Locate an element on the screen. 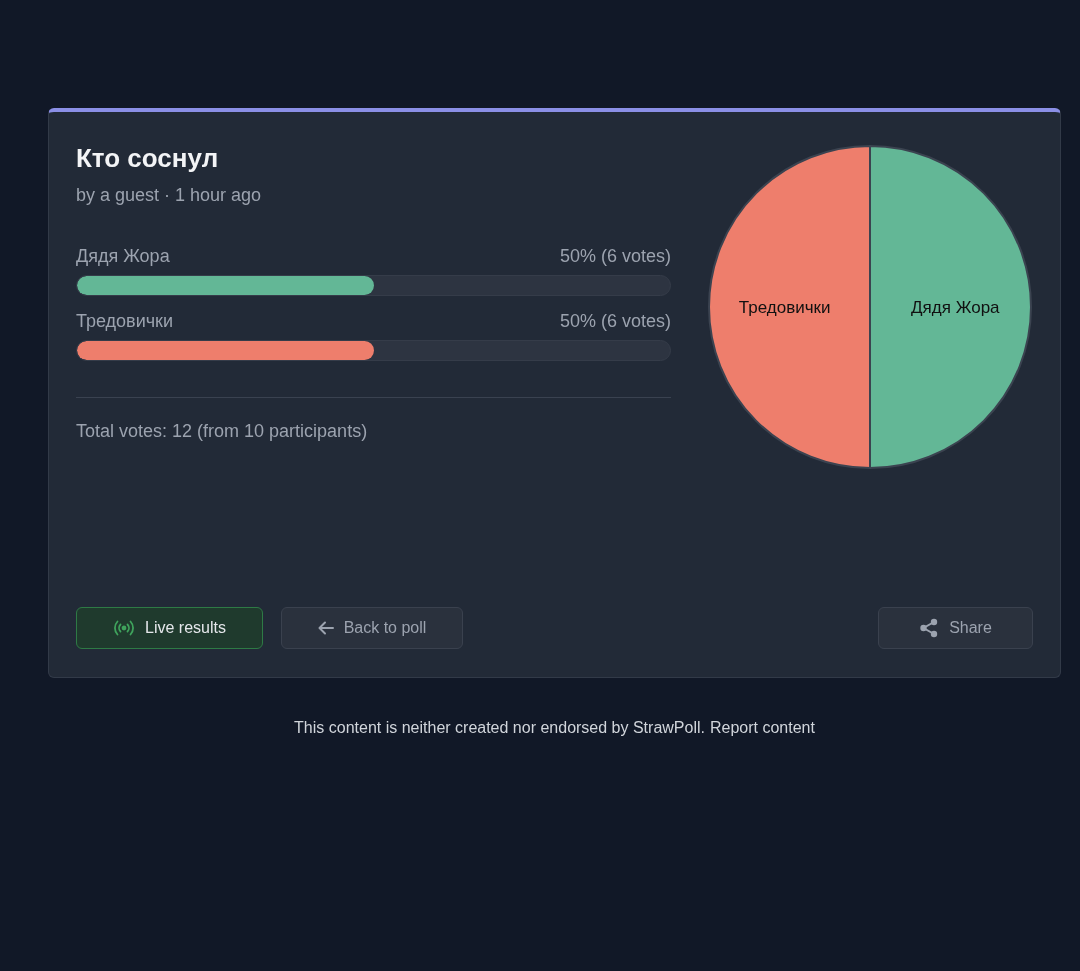 The height and width of the screenshot is (971, 1080). poll-title: Кто соснул is located at coordinates (148, 158).